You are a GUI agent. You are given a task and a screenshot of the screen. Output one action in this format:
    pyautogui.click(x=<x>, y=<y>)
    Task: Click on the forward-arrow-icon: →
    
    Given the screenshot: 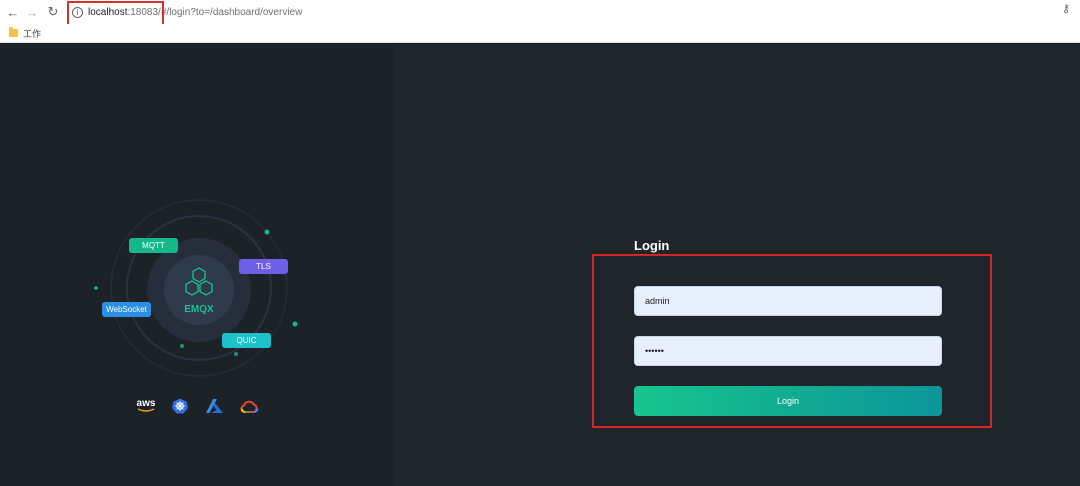 What is the action you would take?
    pyautogui.click(x=32, y=12)
    